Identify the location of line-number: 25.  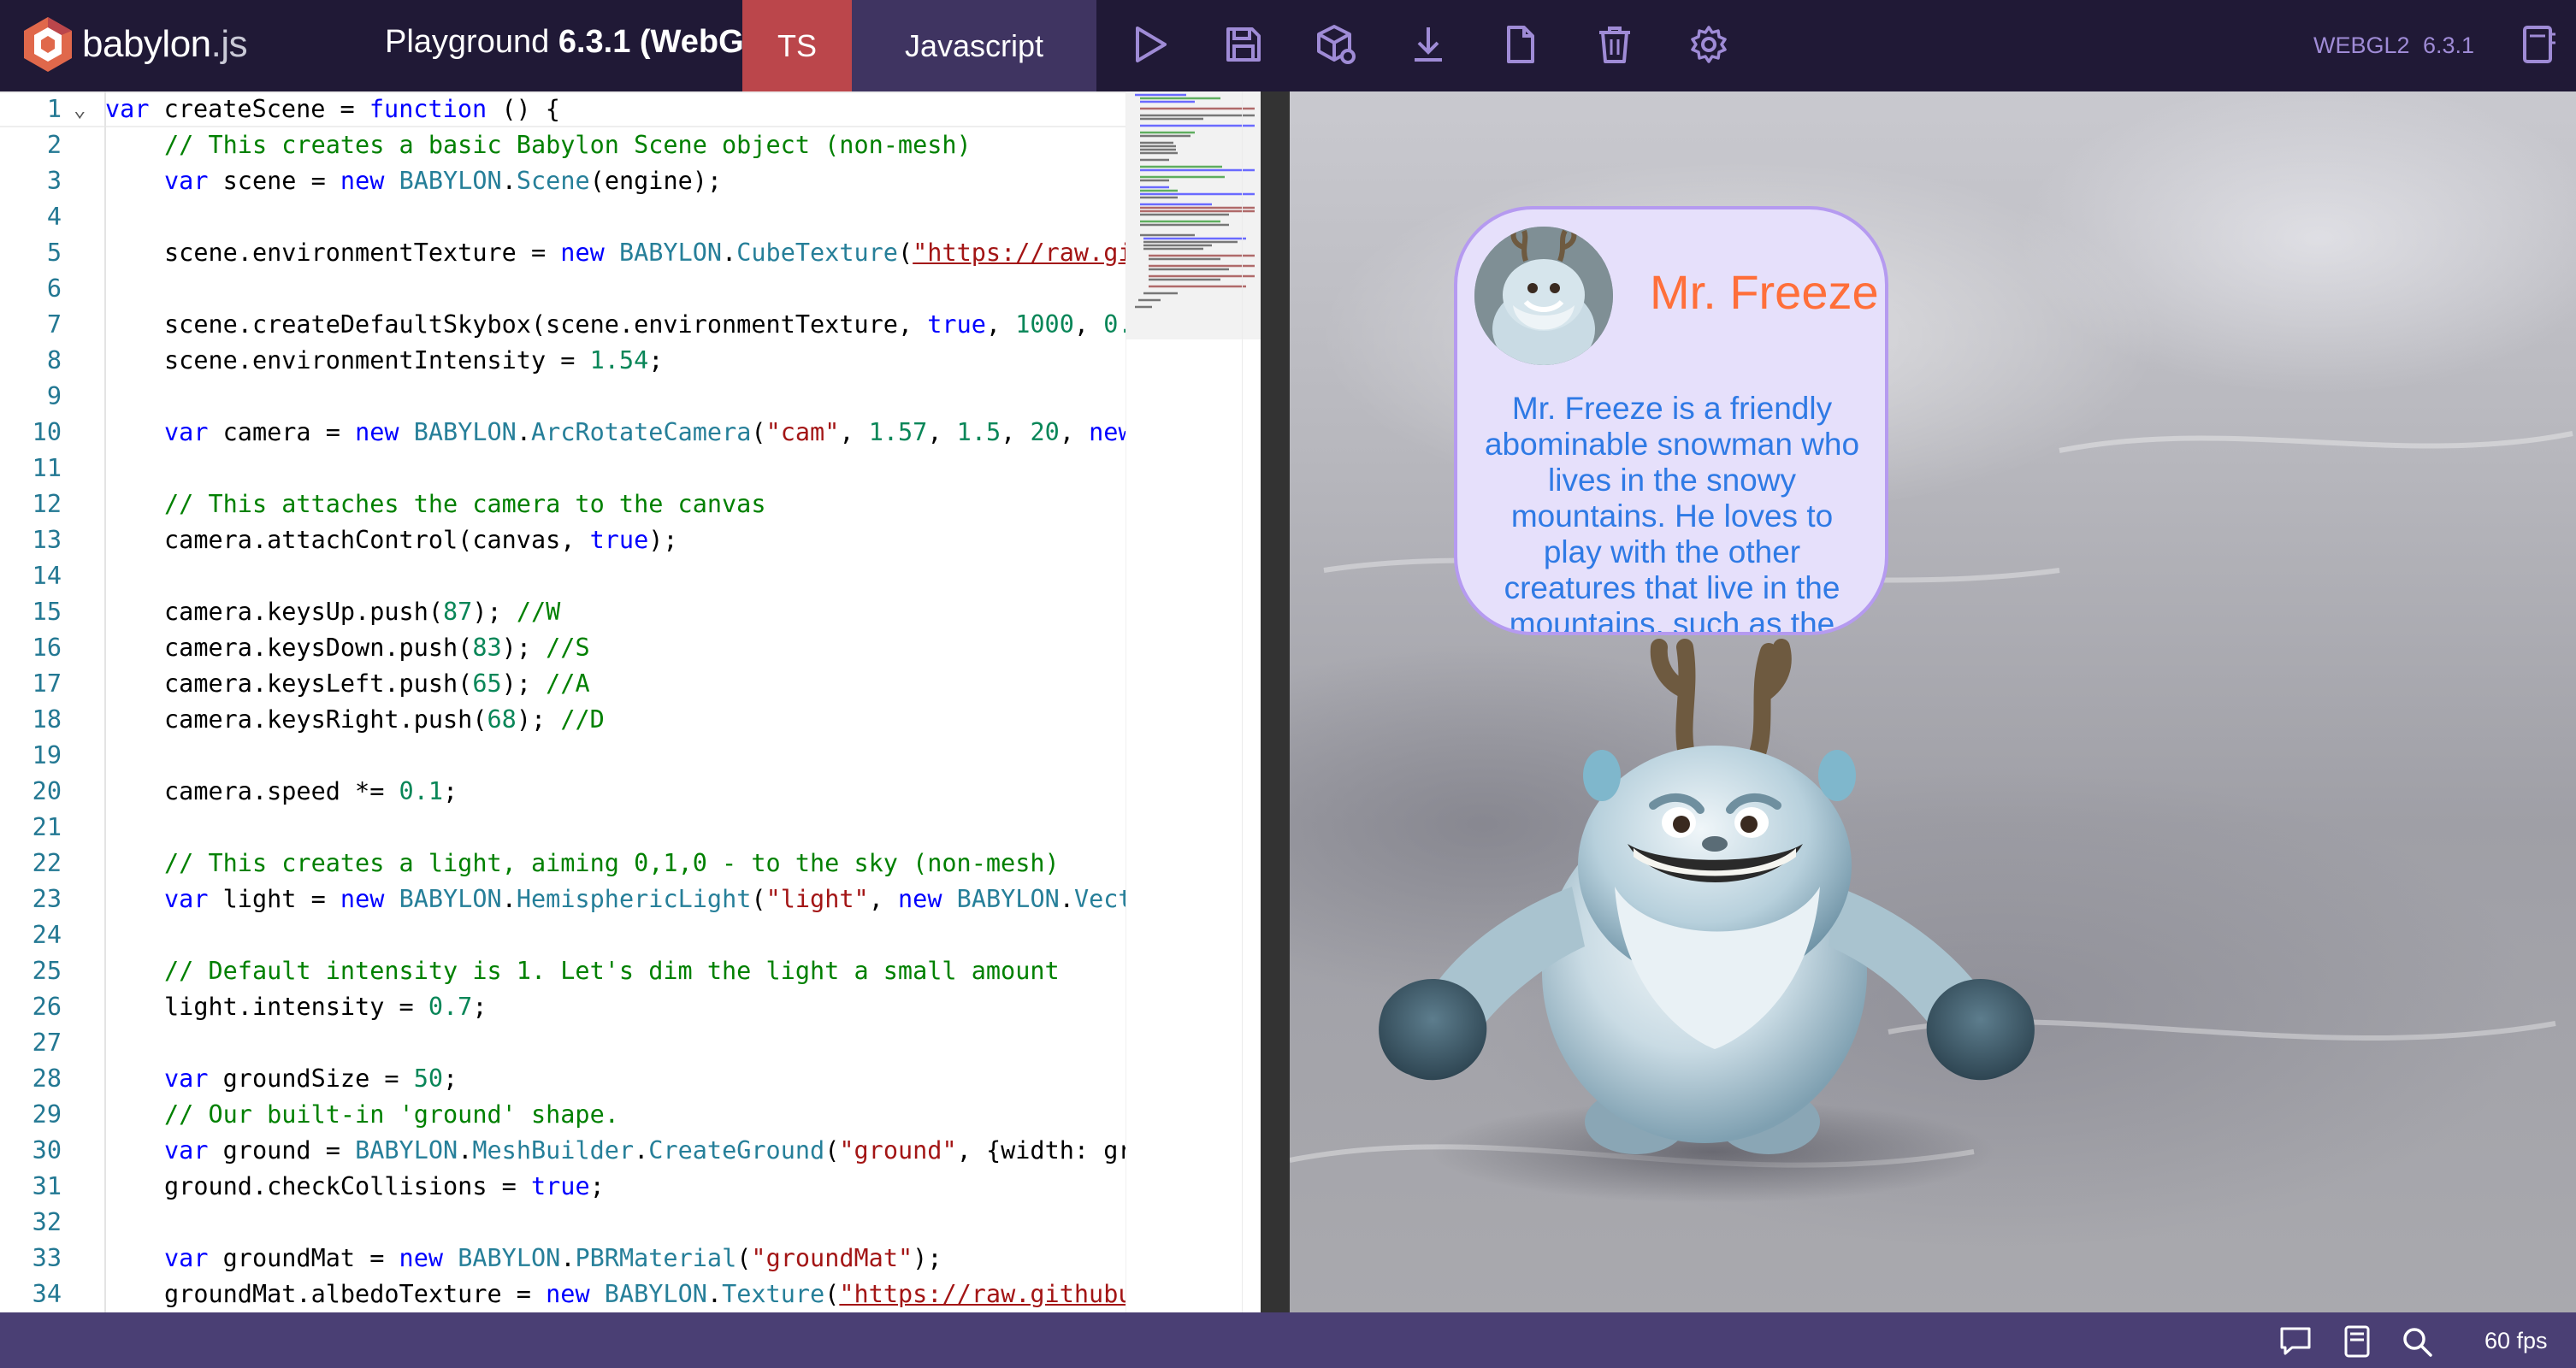
(47, 971).